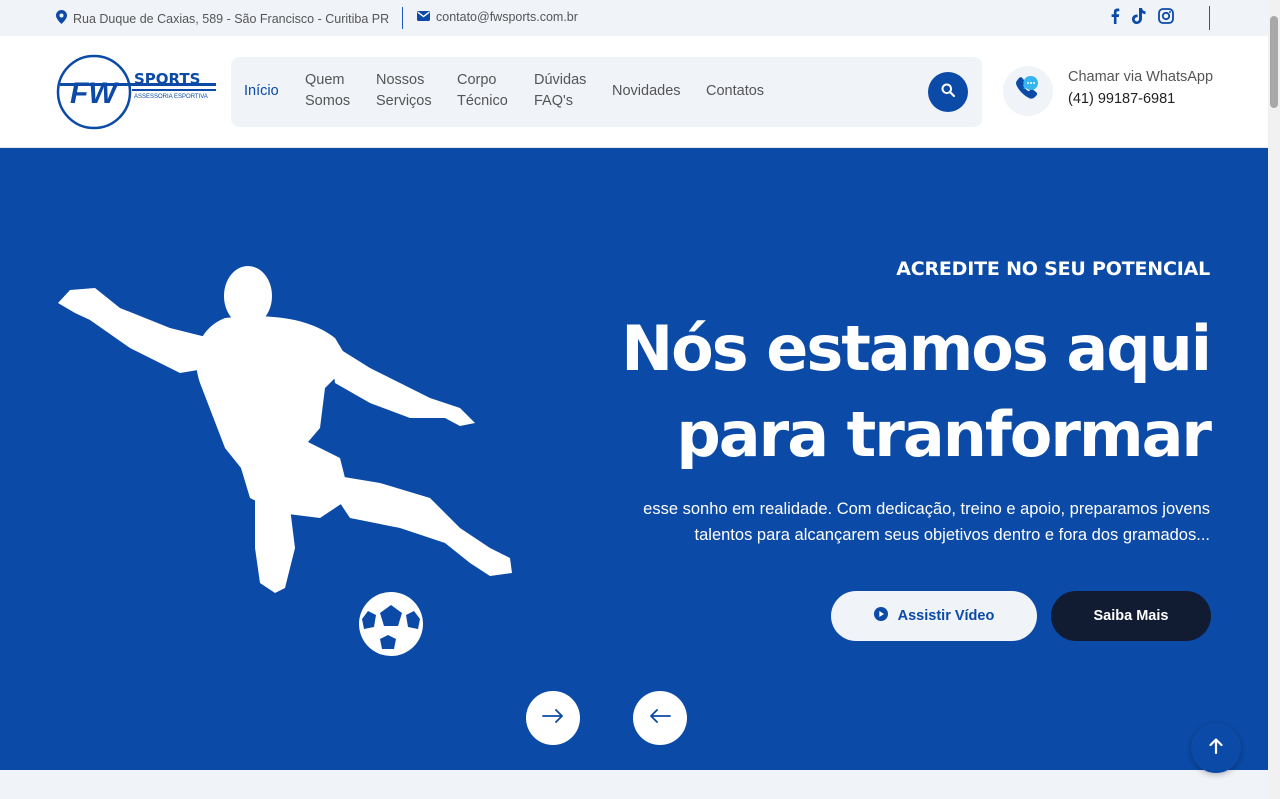  What do you see at coordinates (735, 91) in the screenshot?
I see `nav-item-contatos: Contatos` at bounding box center [735, 91].